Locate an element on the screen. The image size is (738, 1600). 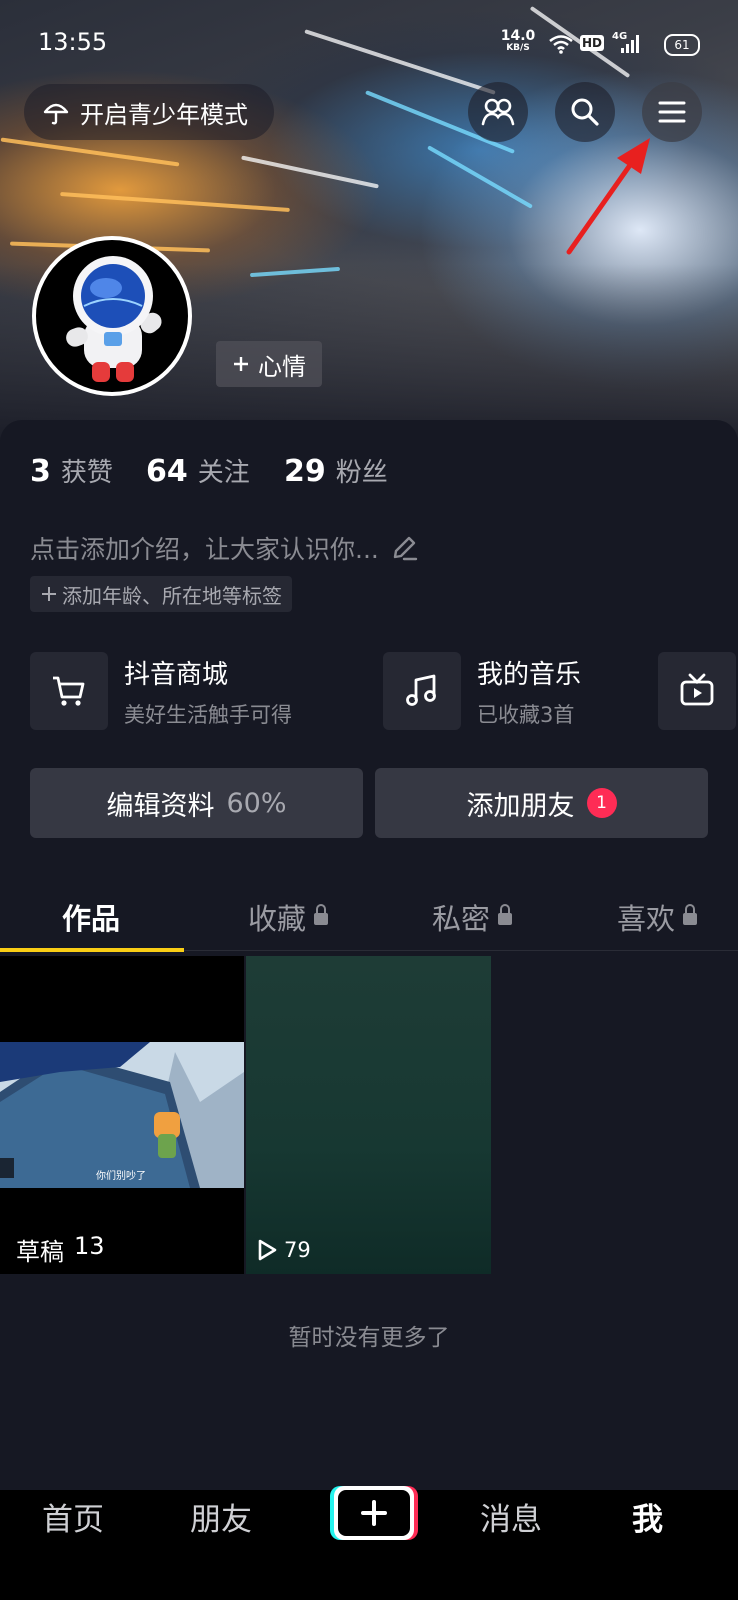
tab-favorites: 收藏 is located at coordinates (288, 917).